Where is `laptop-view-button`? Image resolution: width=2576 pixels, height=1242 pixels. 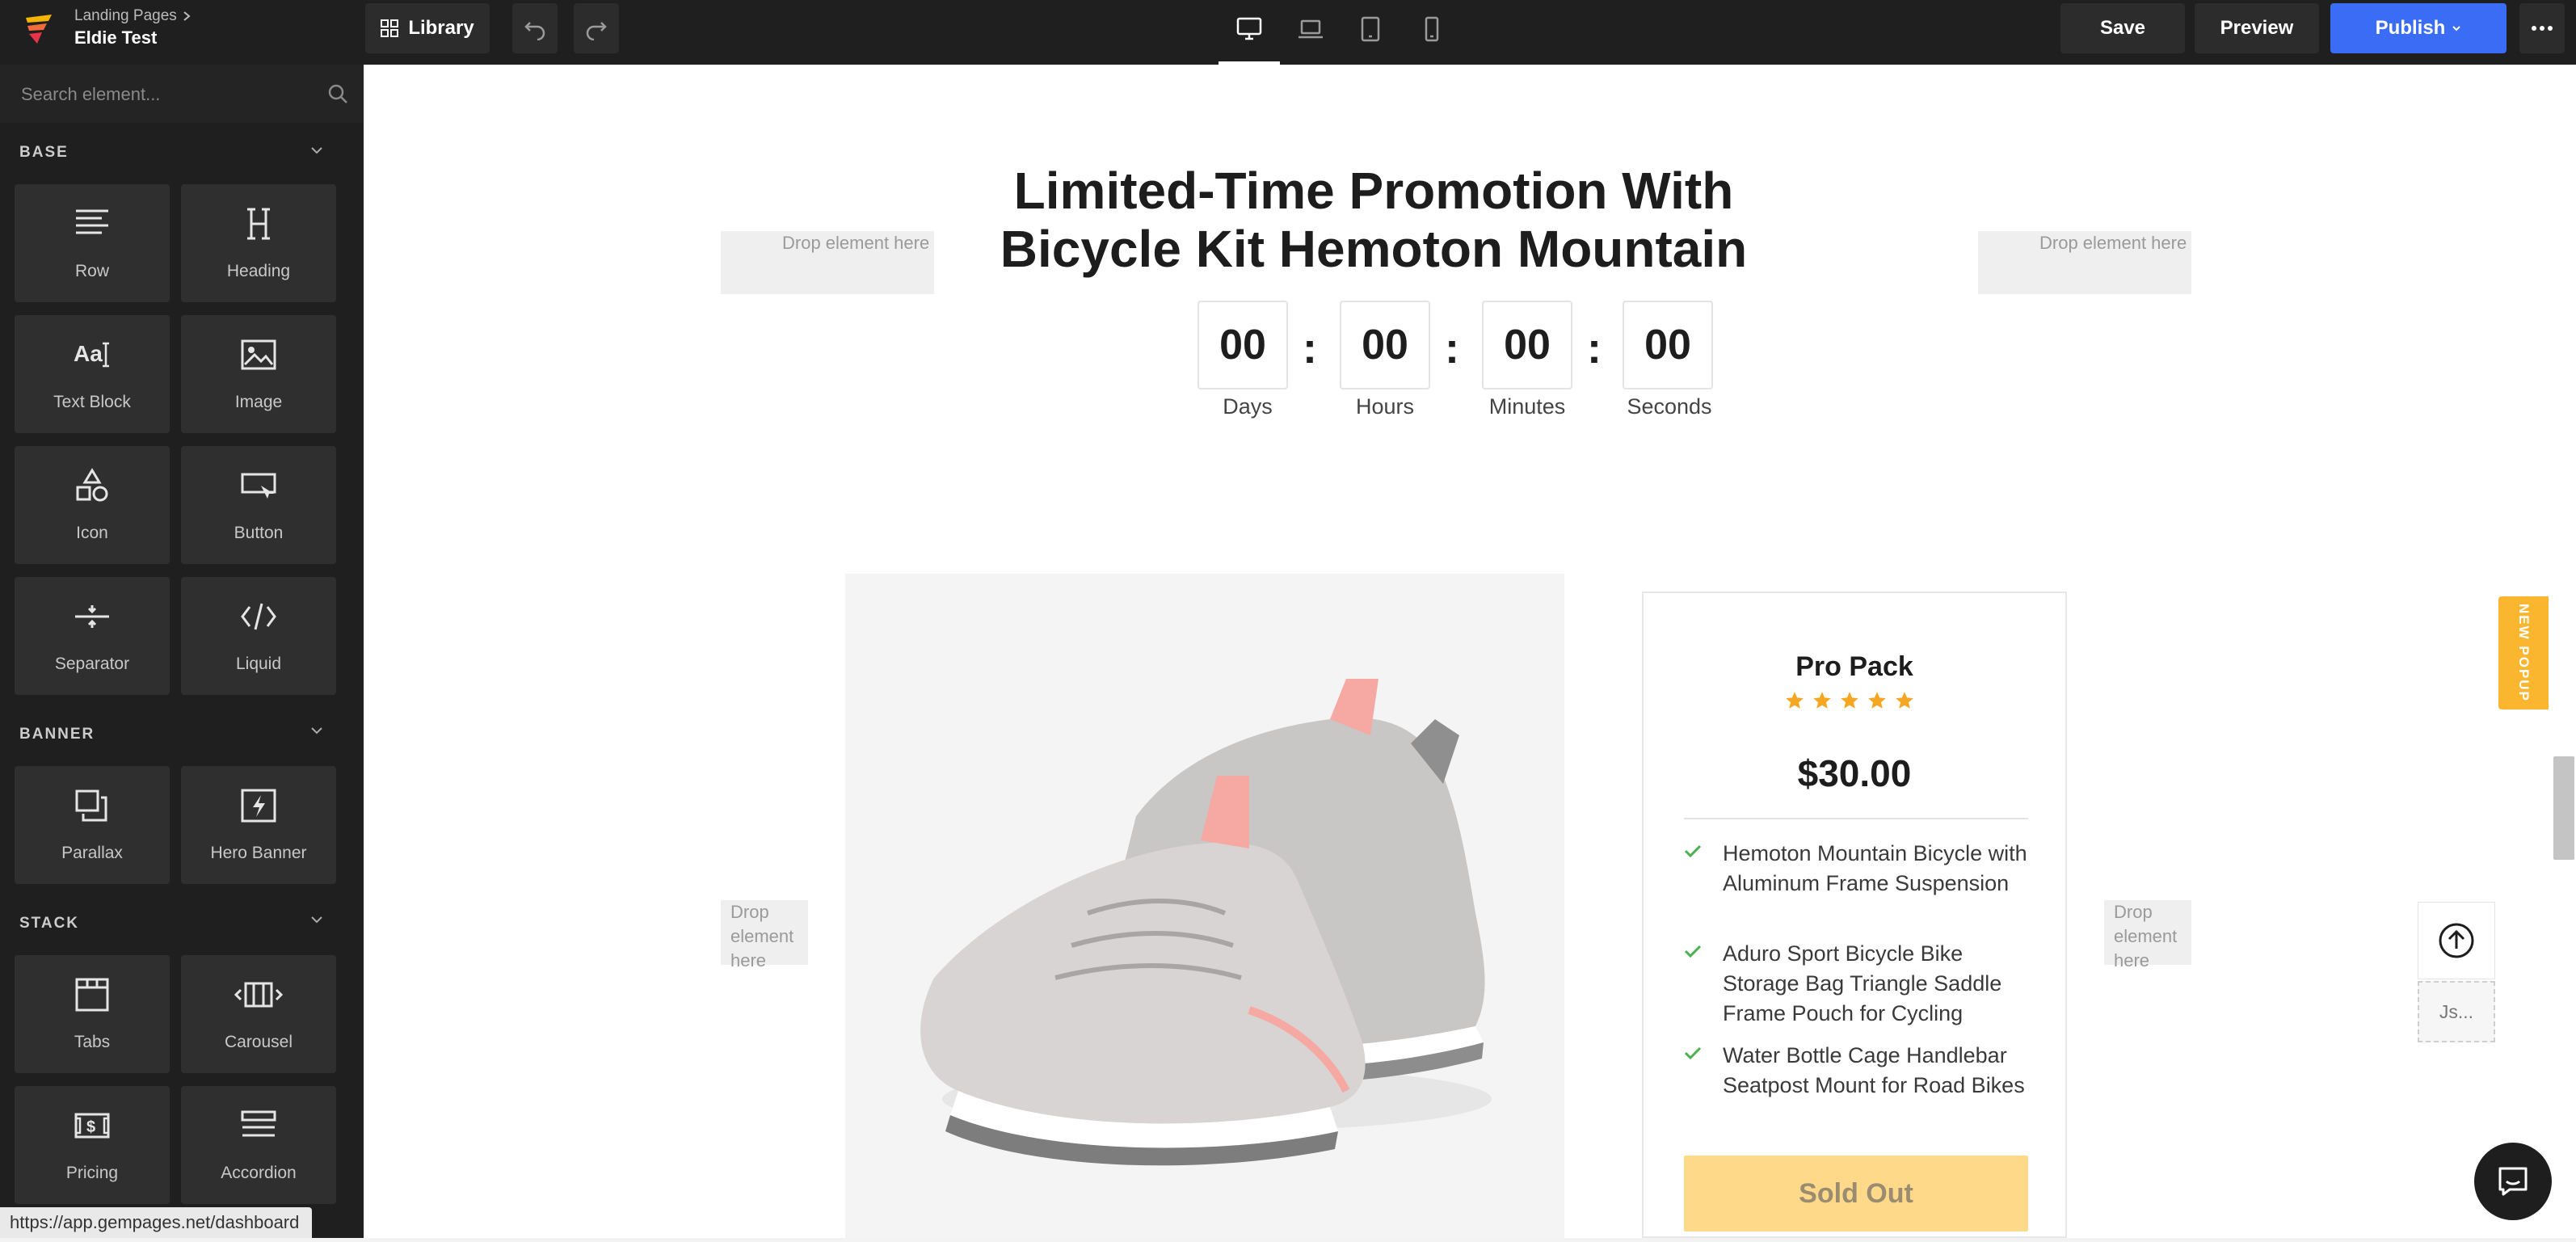
laptop-view-button is located at coordinates (1310, 29).